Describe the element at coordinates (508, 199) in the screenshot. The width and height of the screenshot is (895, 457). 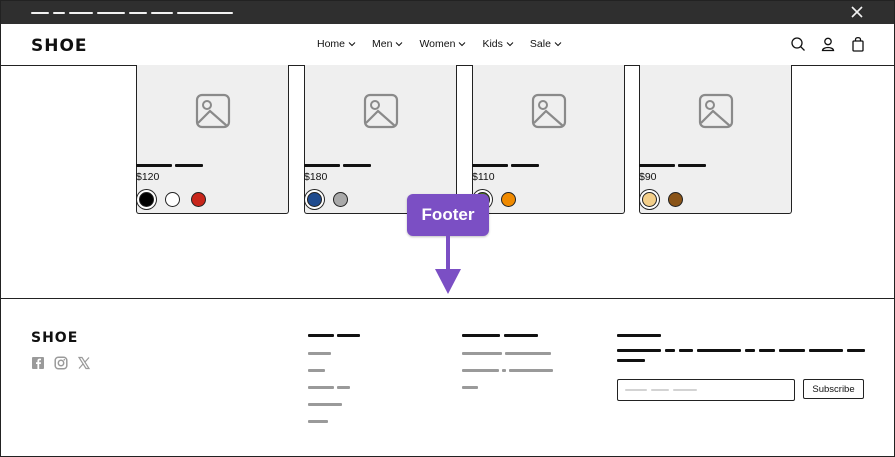
I see `color-swatch-orange` at that location.